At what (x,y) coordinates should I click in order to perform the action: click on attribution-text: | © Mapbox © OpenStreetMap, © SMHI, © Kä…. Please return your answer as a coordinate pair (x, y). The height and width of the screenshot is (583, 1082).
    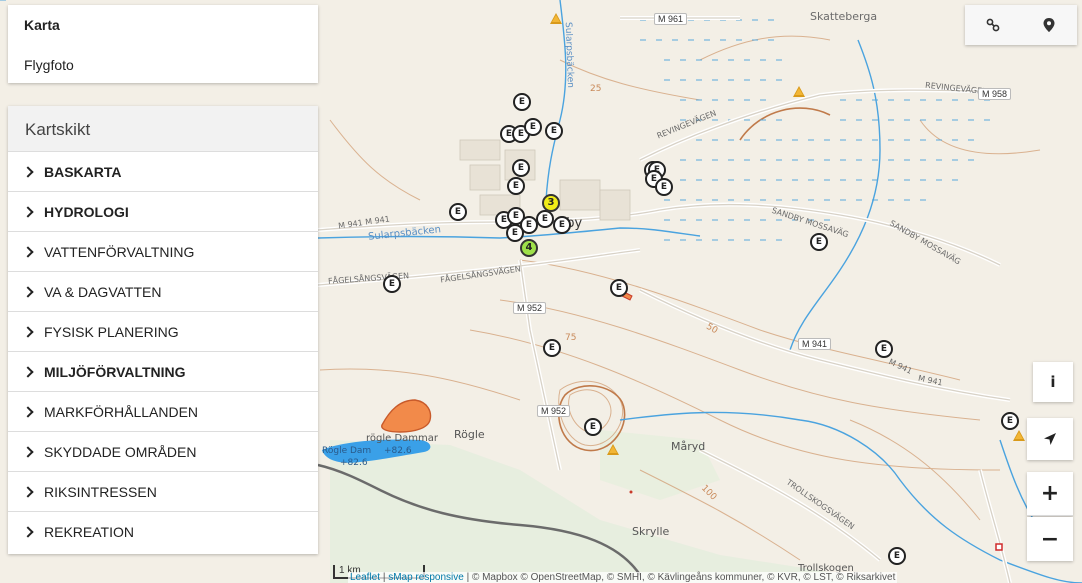
    Looking at the image, I should click on (681, 577).